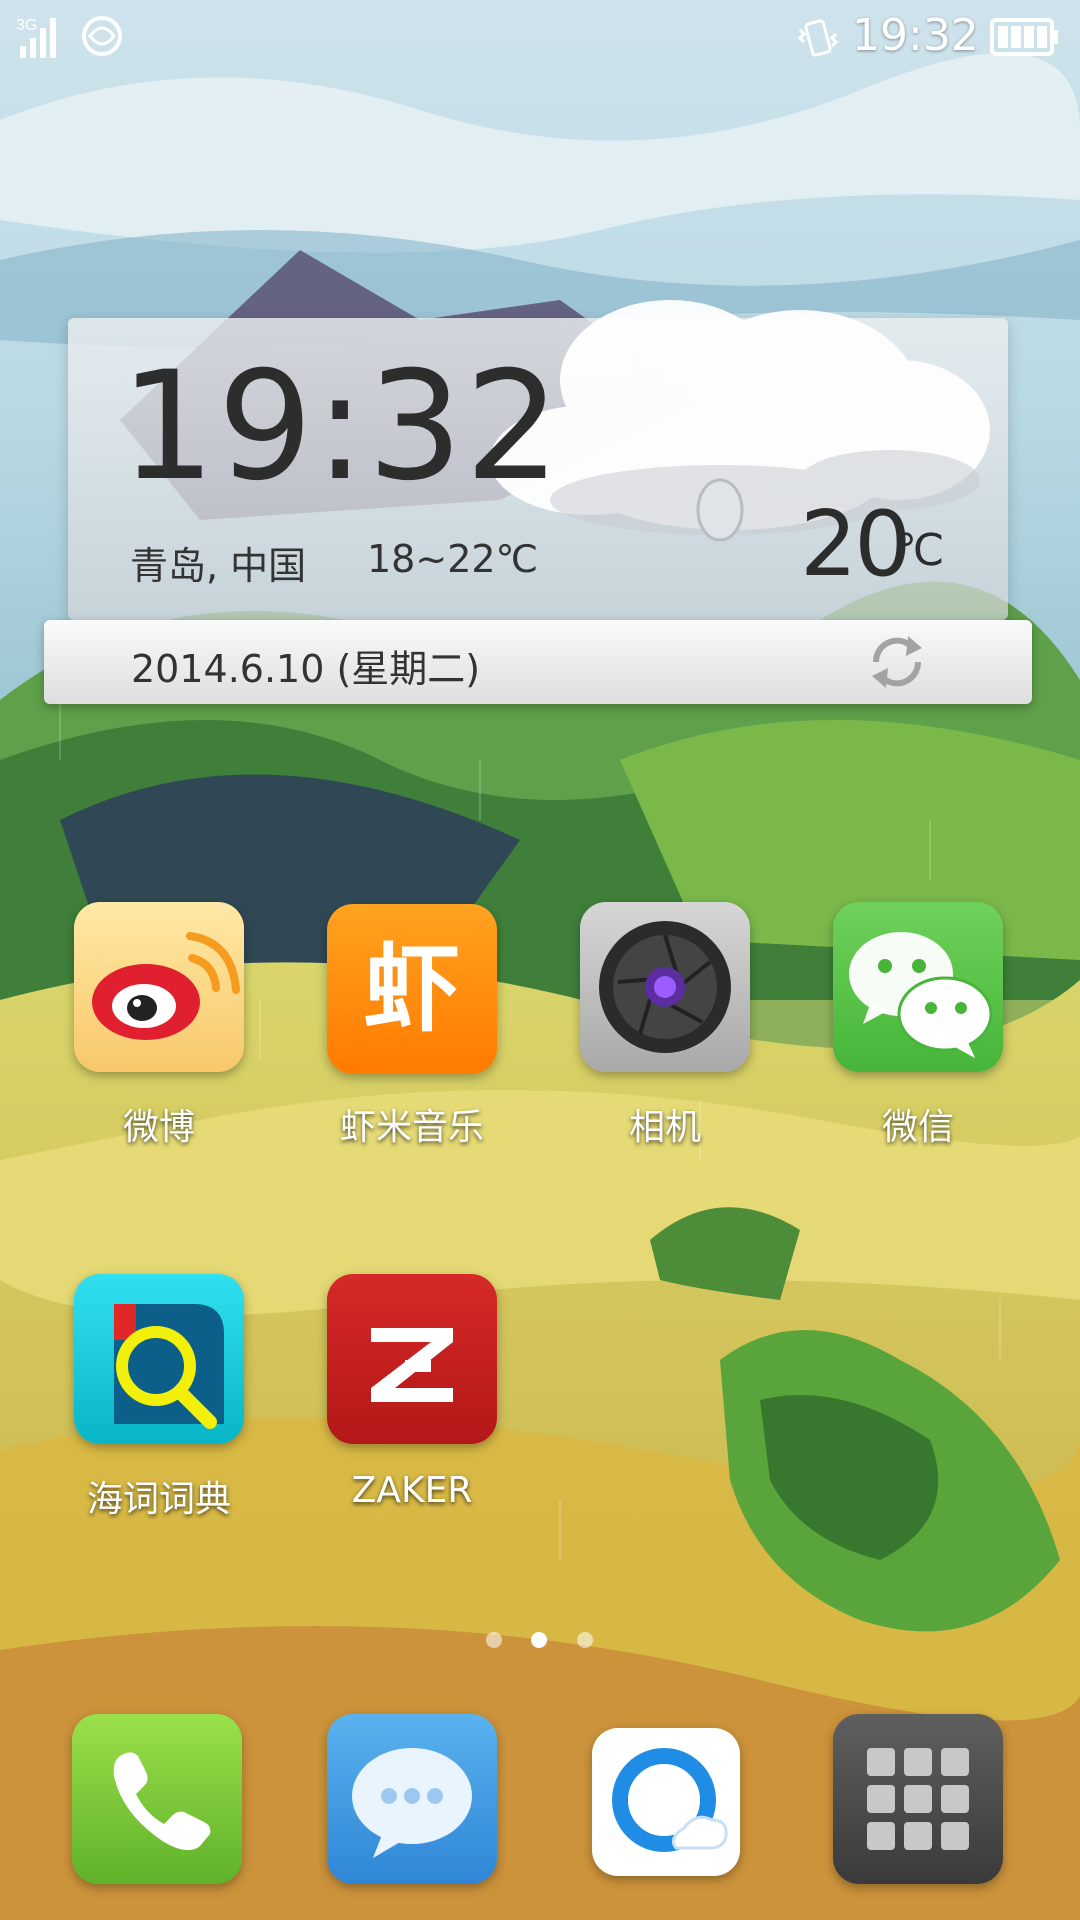 The width and height of the screenshot is (1080, 1920). I want to click on status-bar: 3G 19:32, so click(540, 37).